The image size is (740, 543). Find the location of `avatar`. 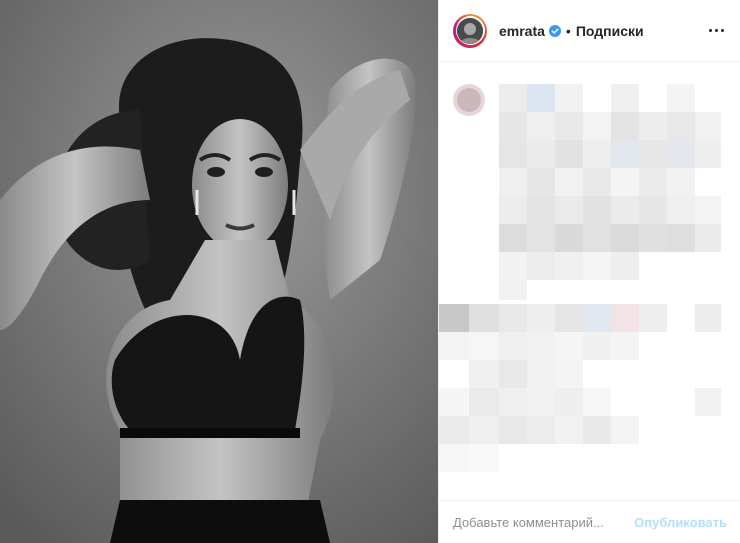

avatar is located at coordinates (470, 30).